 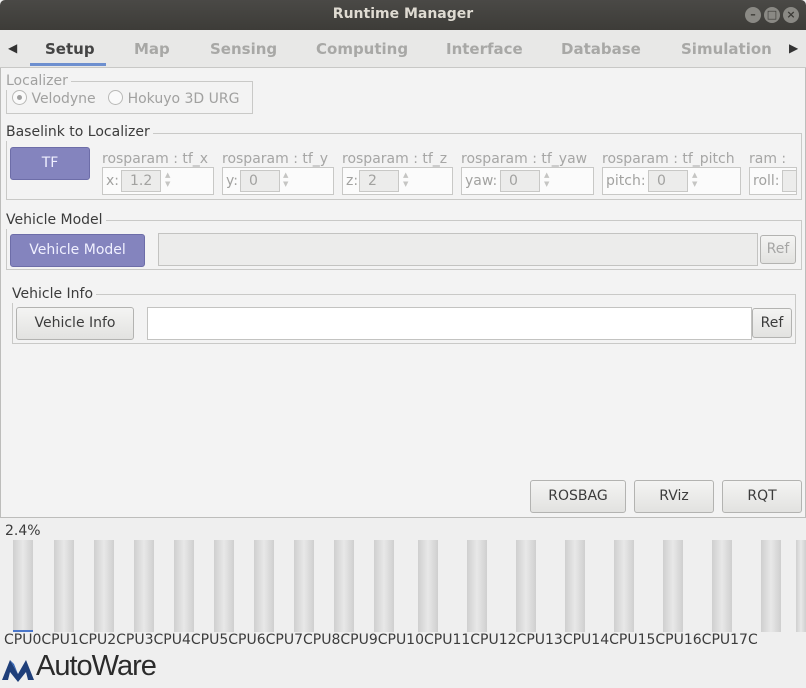 What do you see at coordinates (772, 323) in the screenshot?
I see `vehicle-info-ref-button: Ref` at bounding box center [772, 323].